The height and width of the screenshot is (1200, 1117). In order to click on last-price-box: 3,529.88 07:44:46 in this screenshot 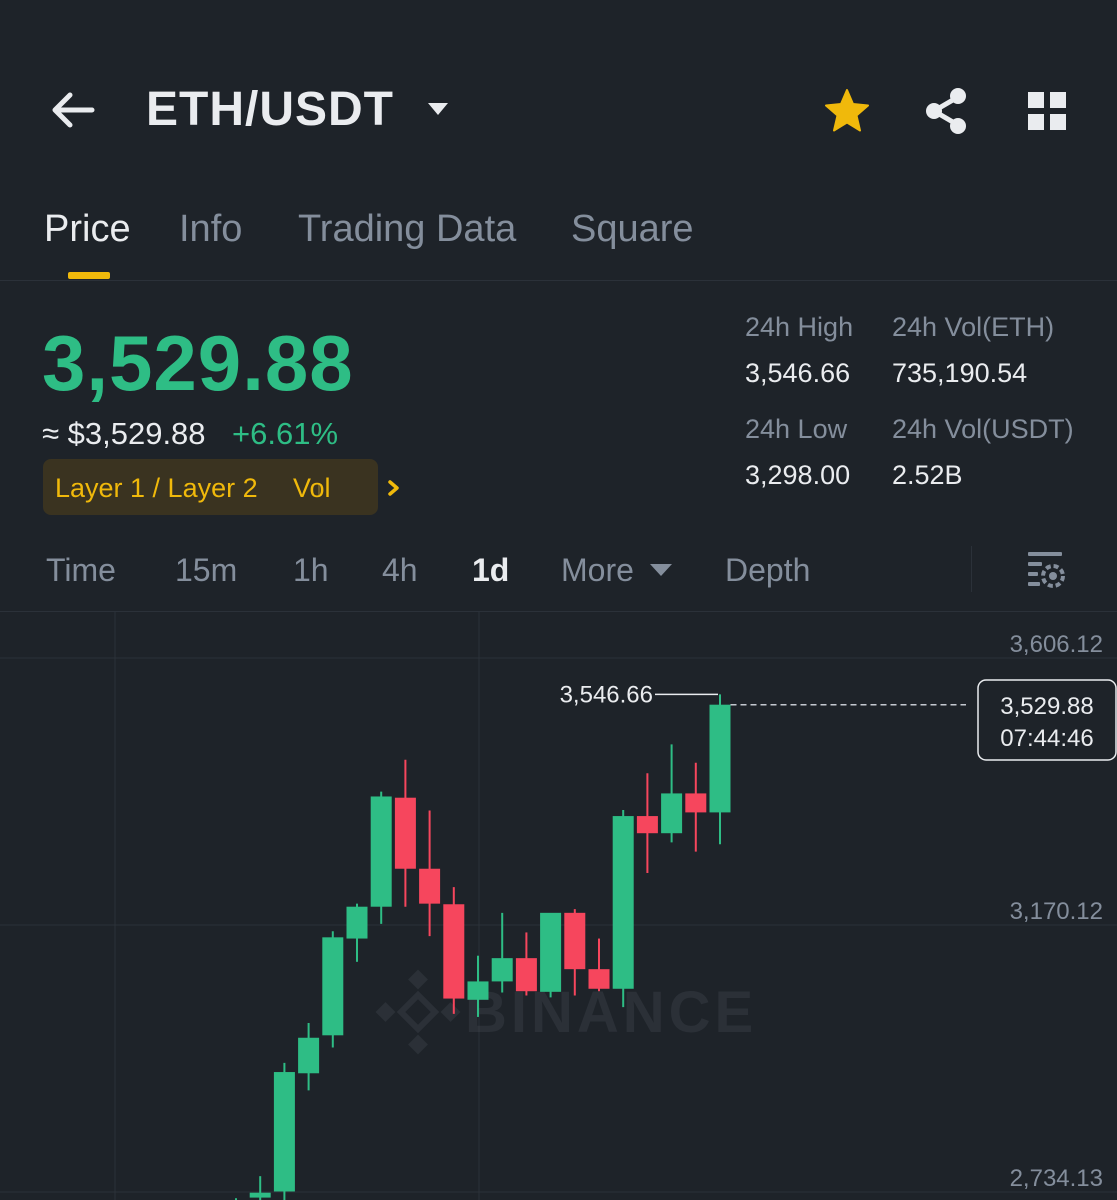, I will do `click(1047, 720)`.